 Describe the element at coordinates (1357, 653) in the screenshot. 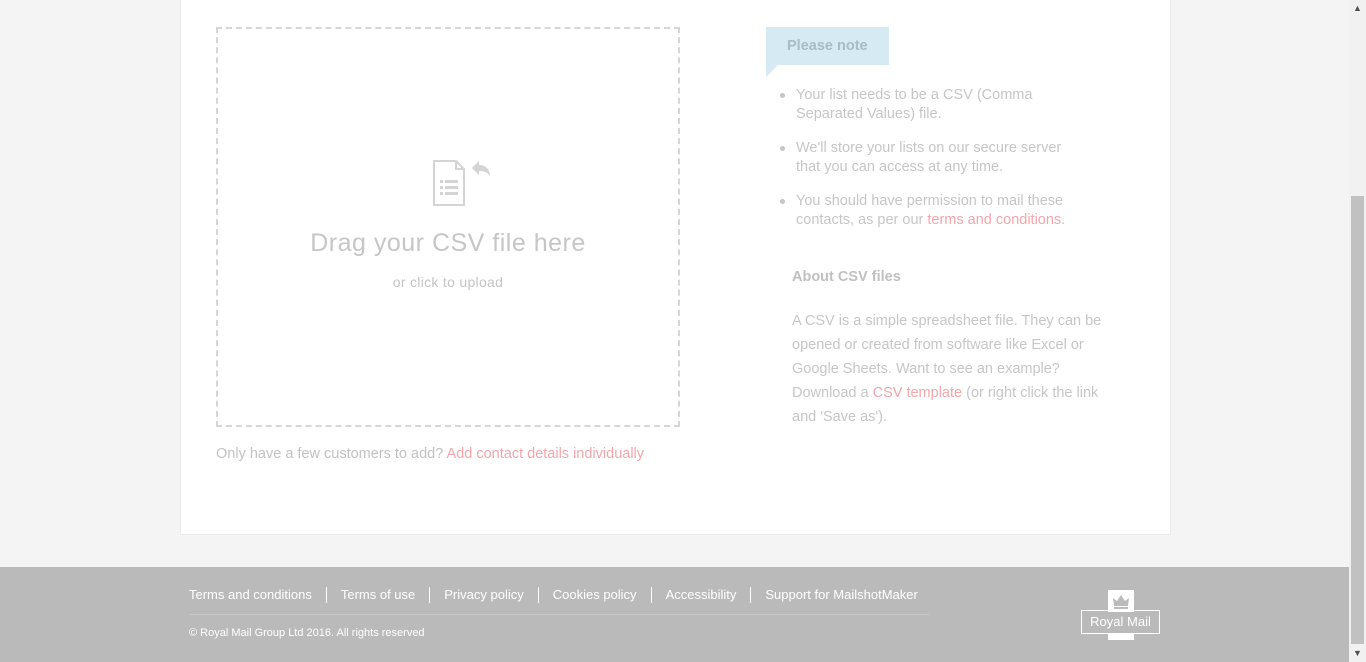

I see `scroll-down-arrow-icon: ▼` at that location.